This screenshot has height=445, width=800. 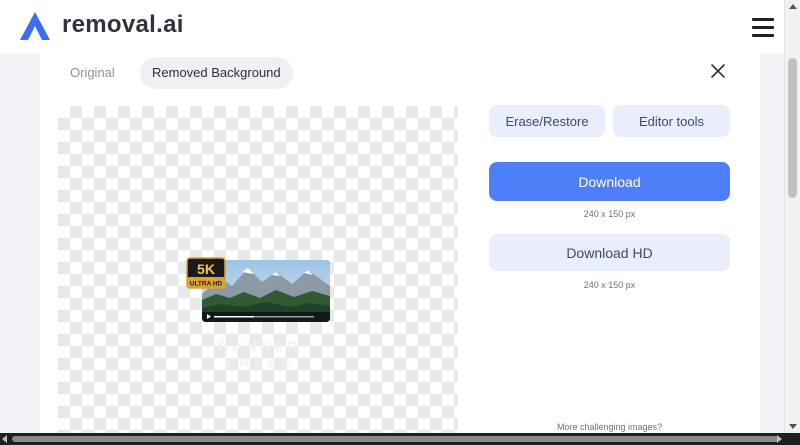 I want to click on badge-5k-text: 5K, so click(x=206, y=269).